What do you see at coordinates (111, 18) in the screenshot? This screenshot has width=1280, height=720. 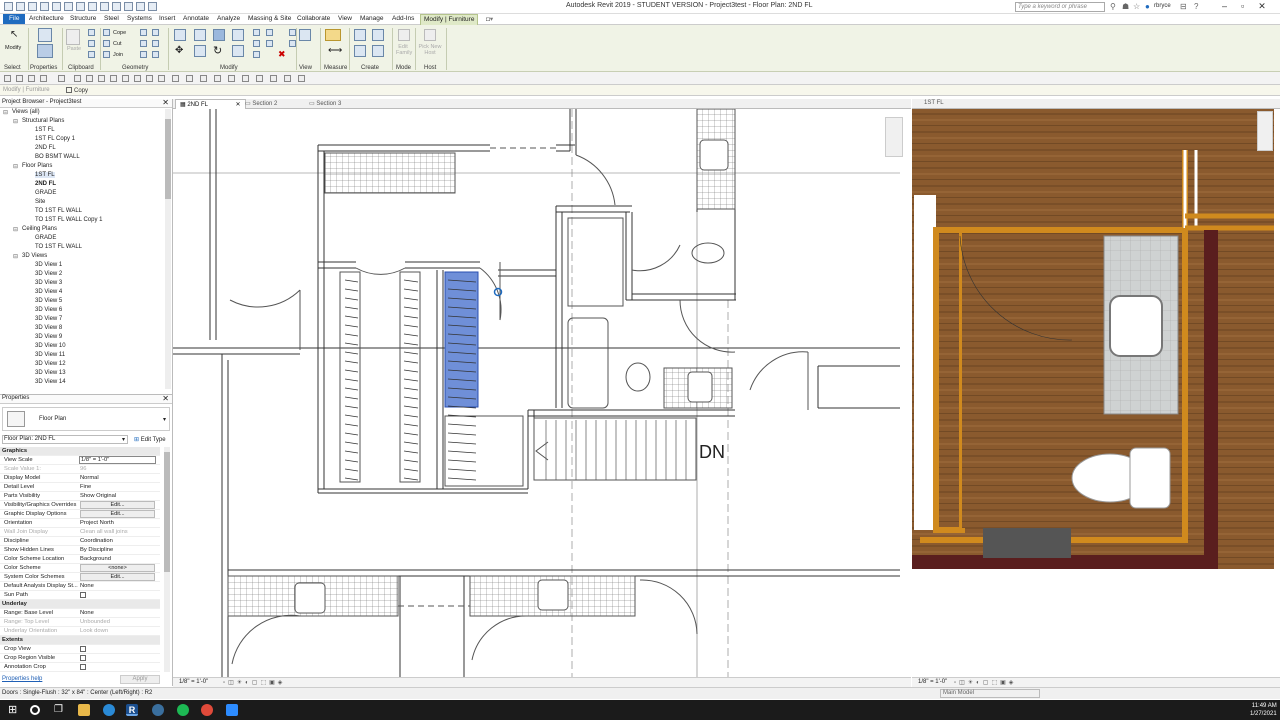 I see `tab-steel: Steel` at bounding box center [111, 18].